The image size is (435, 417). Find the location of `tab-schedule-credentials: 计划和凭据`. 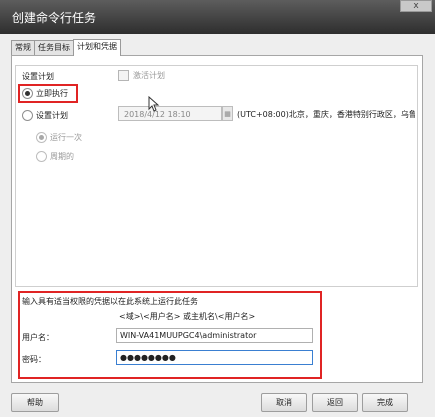

tab-schedule-credentials: 计划和凭据 is located at coordinates (97, 47).